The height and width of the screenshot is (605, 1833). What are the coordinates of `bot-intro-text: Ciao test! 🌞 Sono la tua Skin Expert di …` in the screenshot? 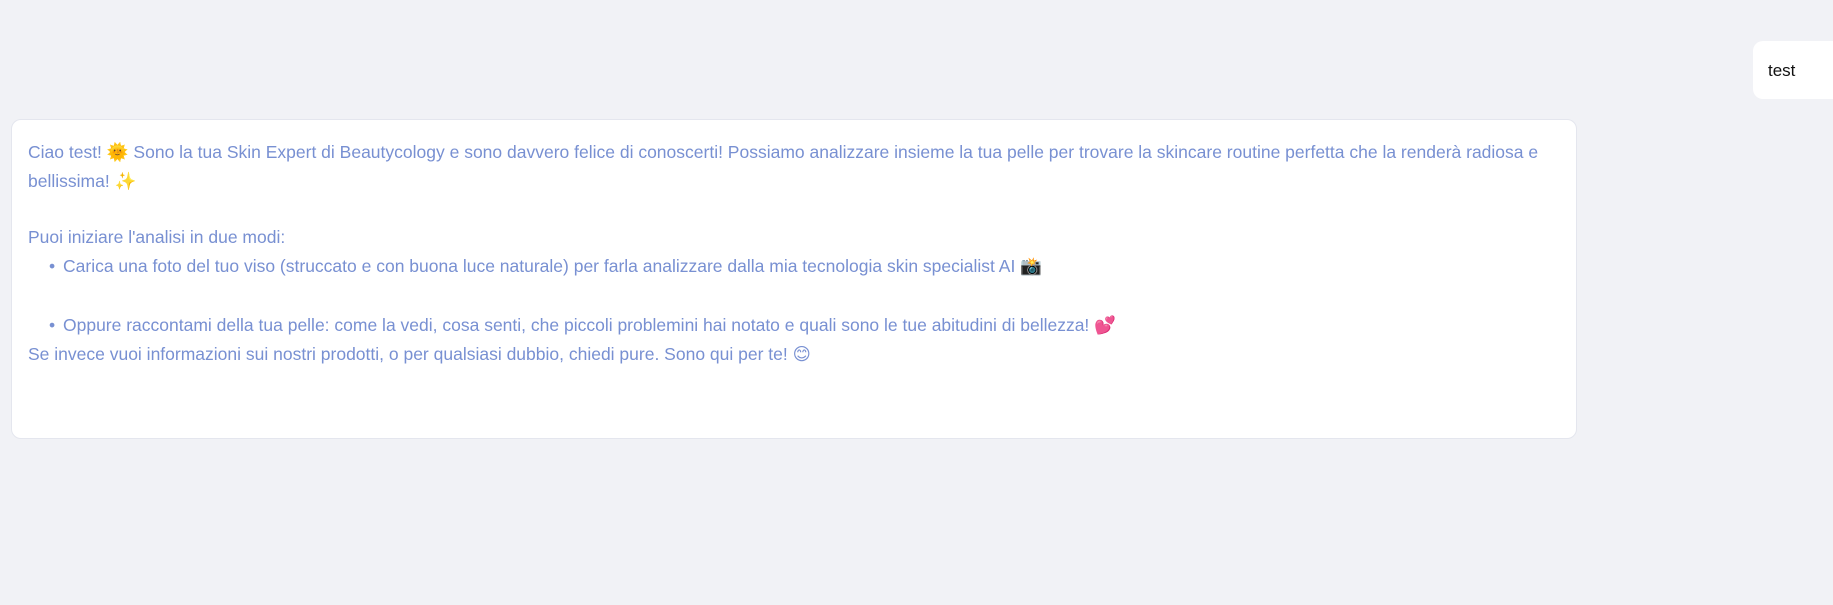 It's located at (783, 166).